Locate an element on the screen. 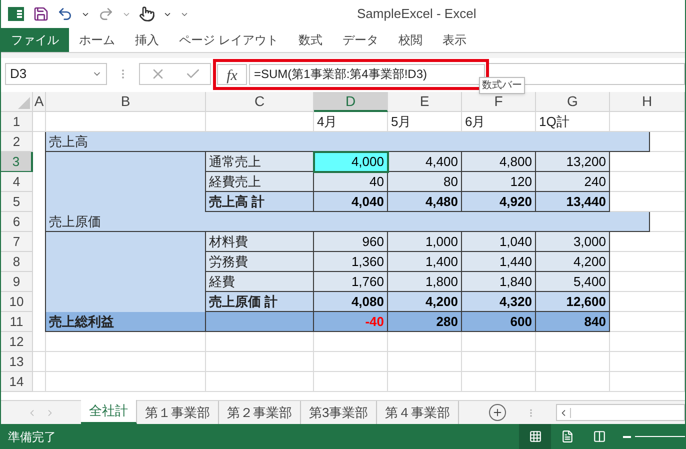 This screenshot has height=449, width=686. table-cell: 4,400 is located at coordinates (425, 162).